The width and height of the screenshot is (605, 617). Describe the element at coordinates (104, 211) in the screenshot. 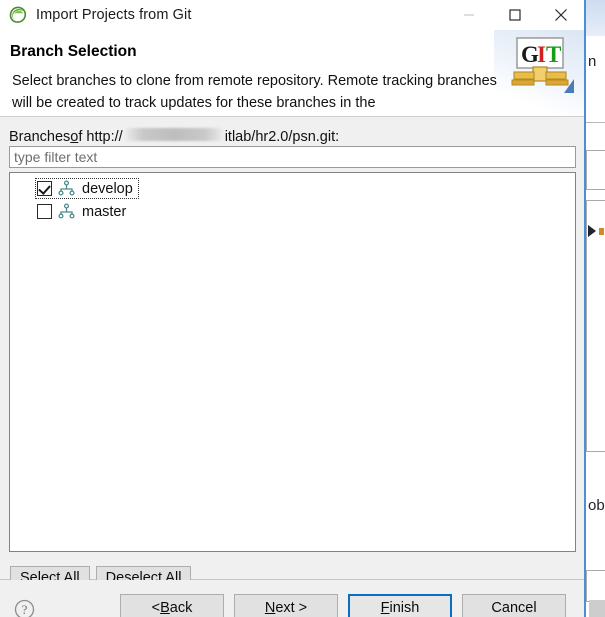

I see `tree-item-label: master` at that location.